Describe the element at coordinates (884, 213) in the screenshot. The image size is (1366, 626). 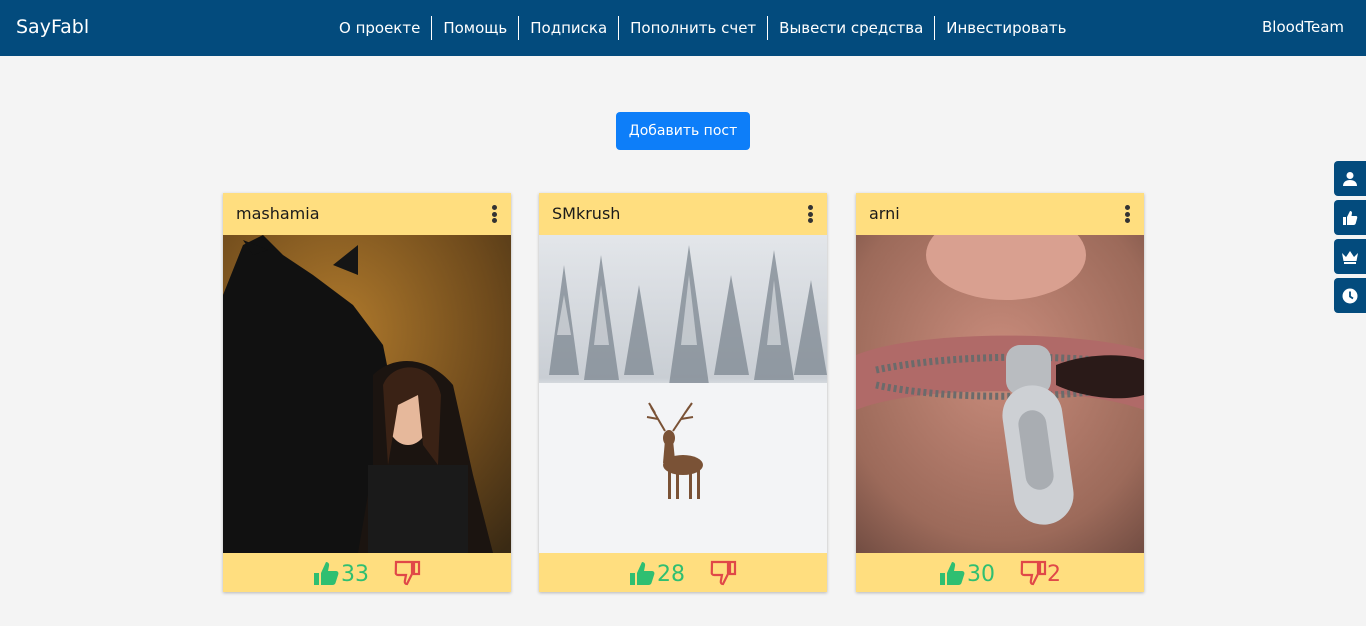
I see `post-author: arni` at that location.